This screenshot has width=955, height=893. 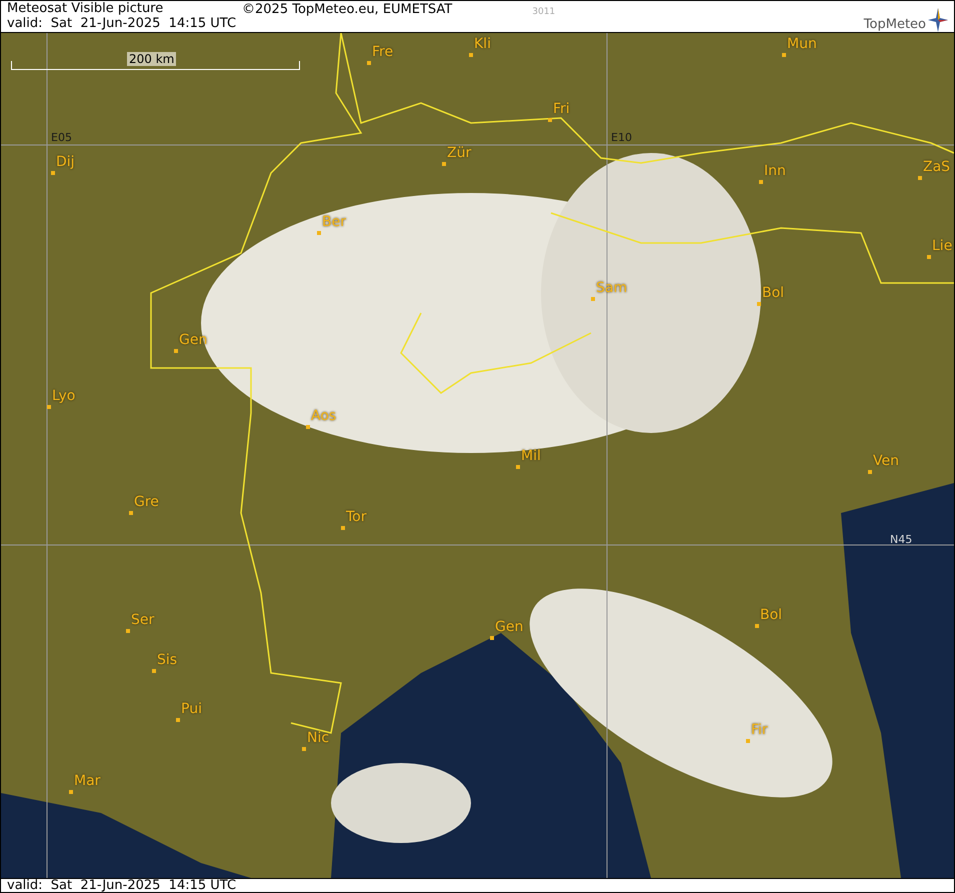 I want to click on place-label: Dij, so click(x=65, y=162).